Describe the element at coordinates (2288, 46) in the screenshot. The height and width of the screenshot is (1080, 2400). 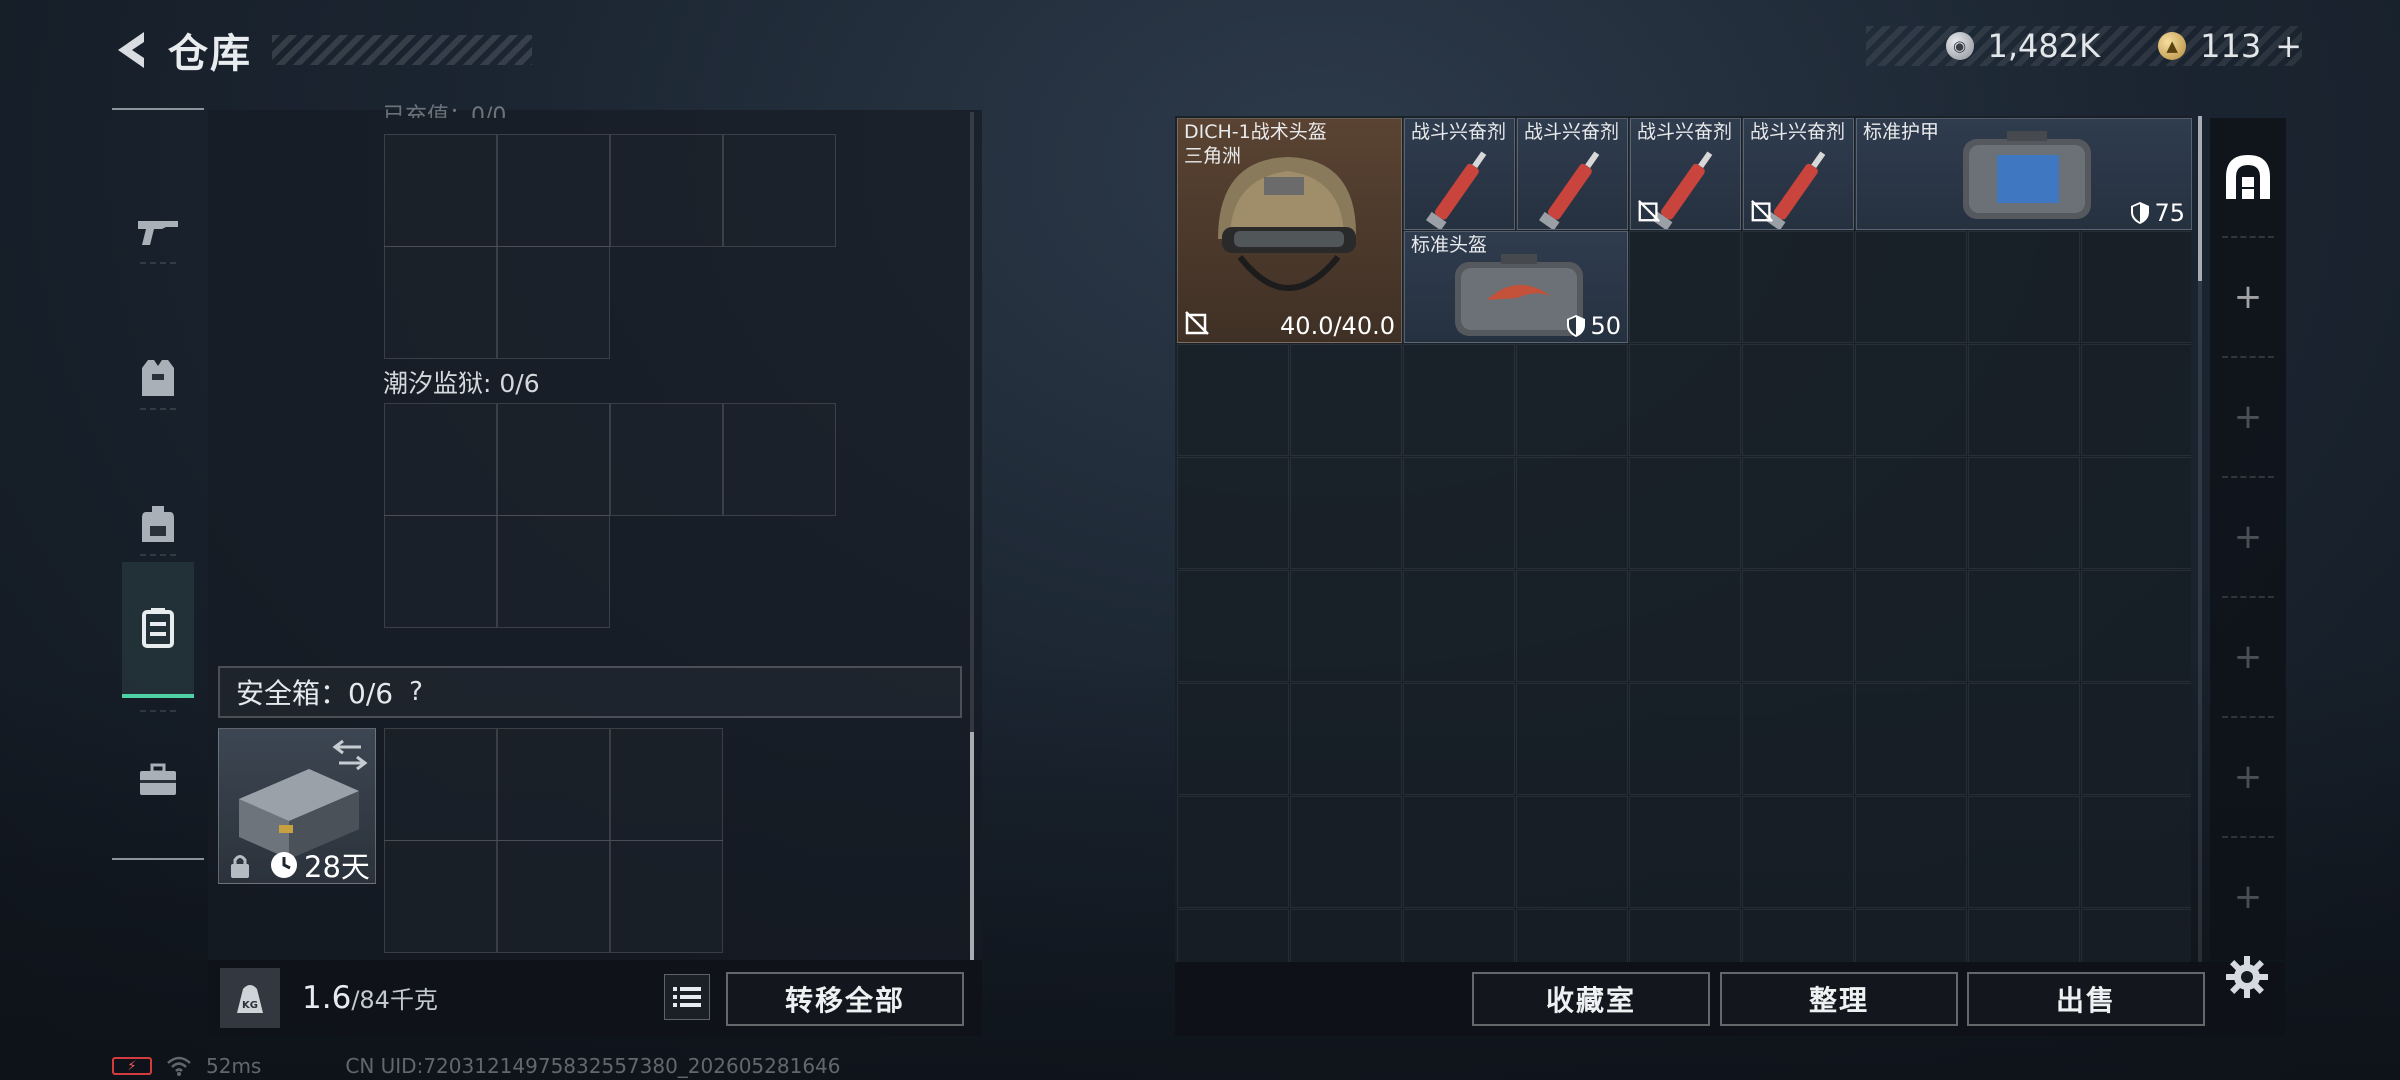
I see `add-currency-button: +` at that location.